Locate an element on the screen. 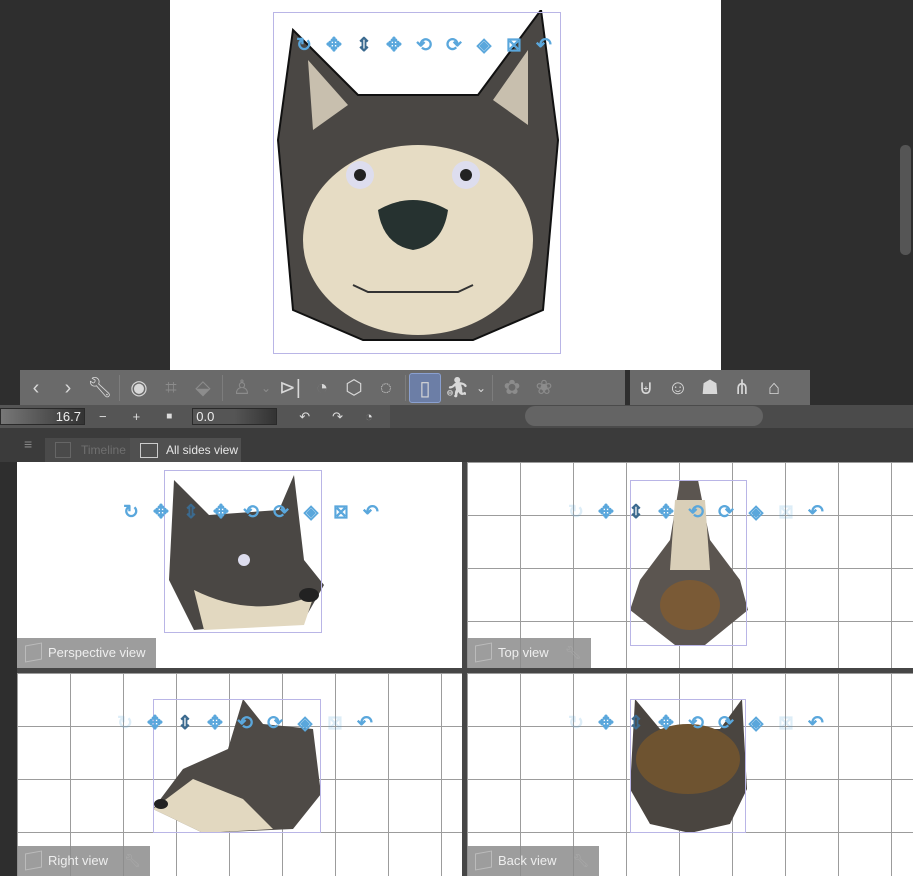 This screenshot has width=913, height=876. fit-frame-icon: ⌗ is located at coordinates (171, 388).